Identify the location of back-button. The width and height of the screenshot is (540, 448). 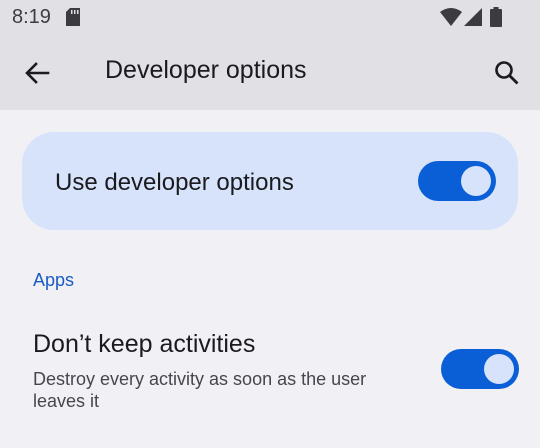
(37, 73).